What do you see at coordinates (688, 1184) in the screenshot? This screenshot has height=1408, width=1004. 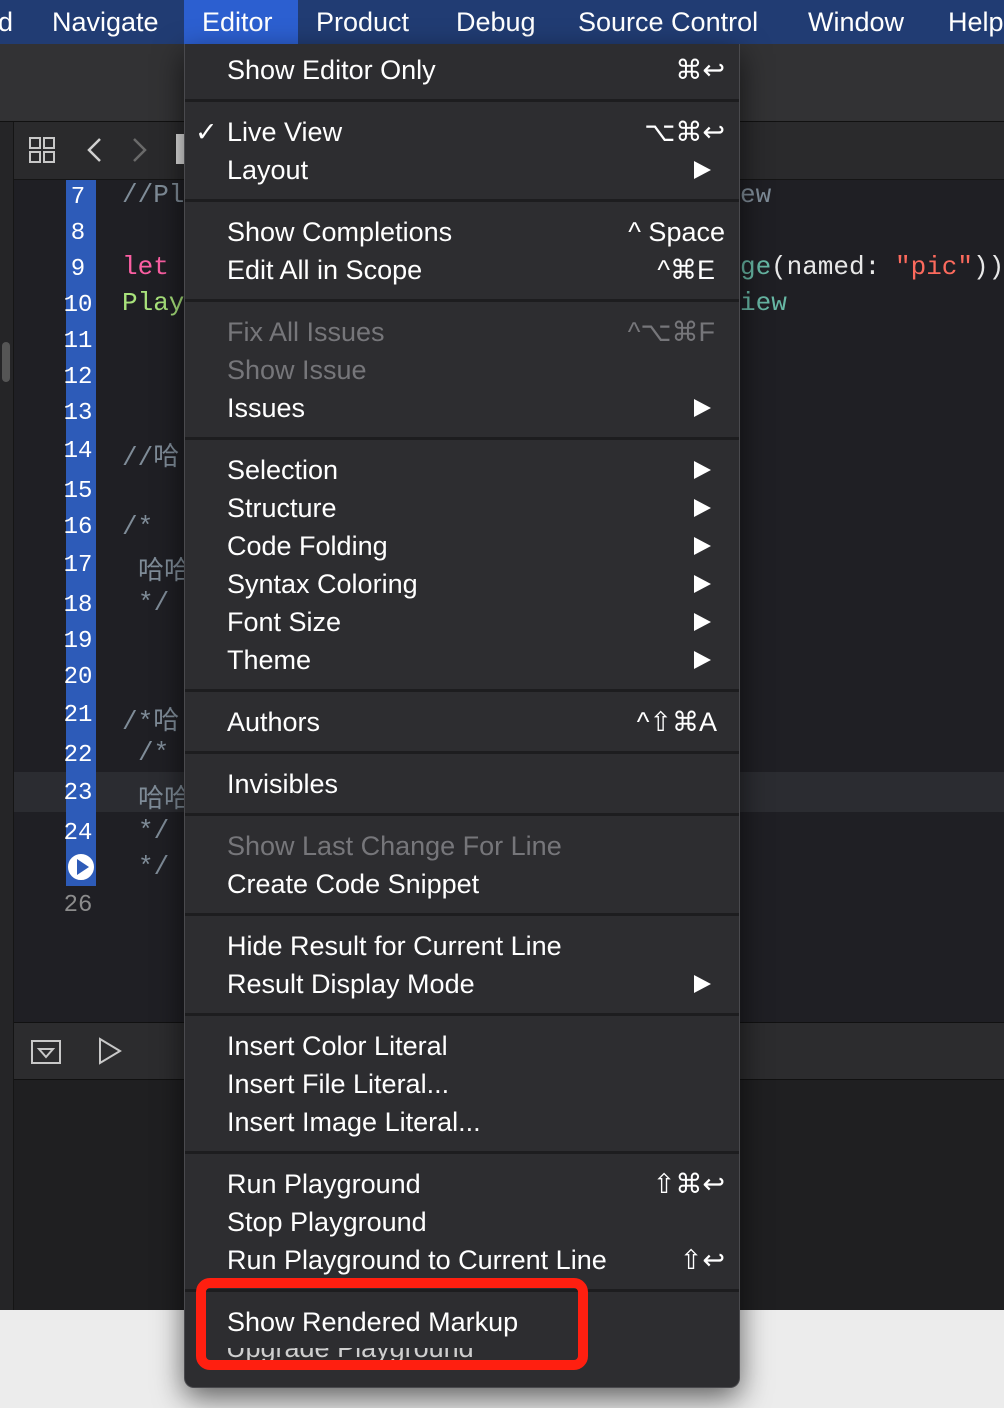 I see `menu-item-shortcut: ⇧⌘↩` at bounding box center [688, 1184].